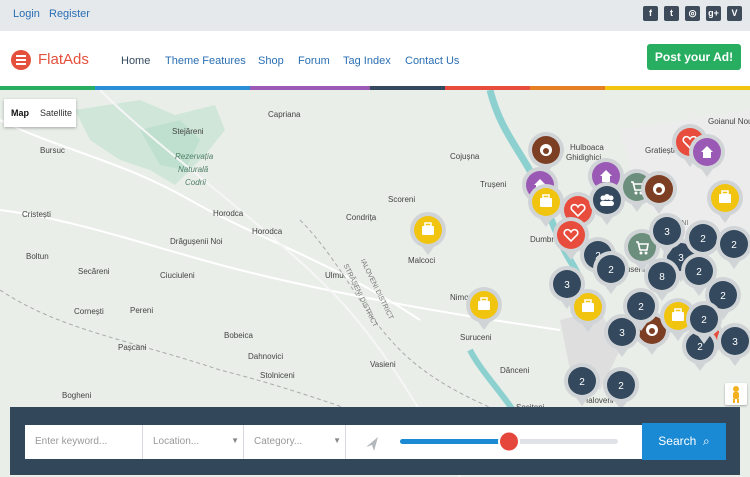  What do you see at coordinates (509, 441) in the screenshot?
I see `slider-knob` at bounding box center [509, 441].